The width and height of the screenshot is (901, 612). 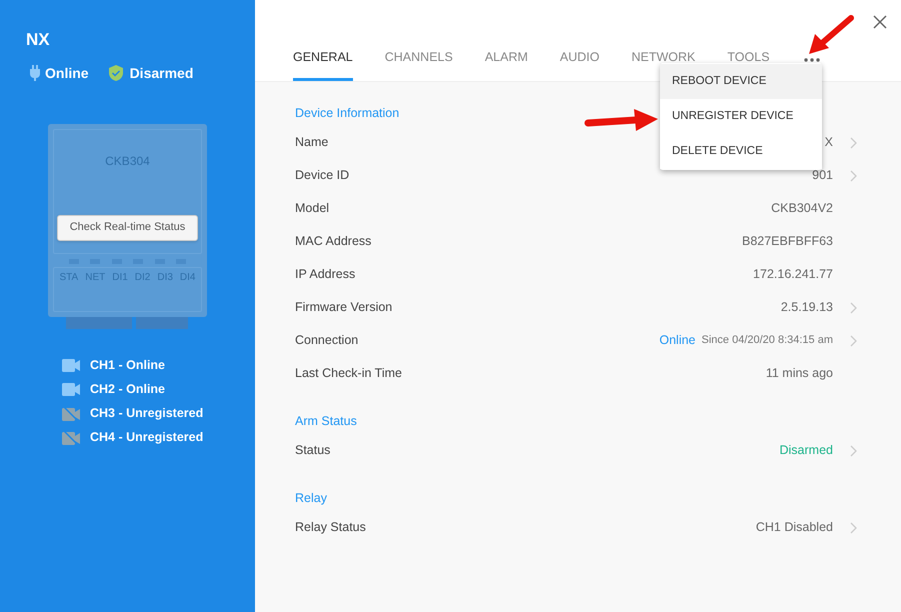 I want to click on field-label: Status, so click(x=312, y=451).